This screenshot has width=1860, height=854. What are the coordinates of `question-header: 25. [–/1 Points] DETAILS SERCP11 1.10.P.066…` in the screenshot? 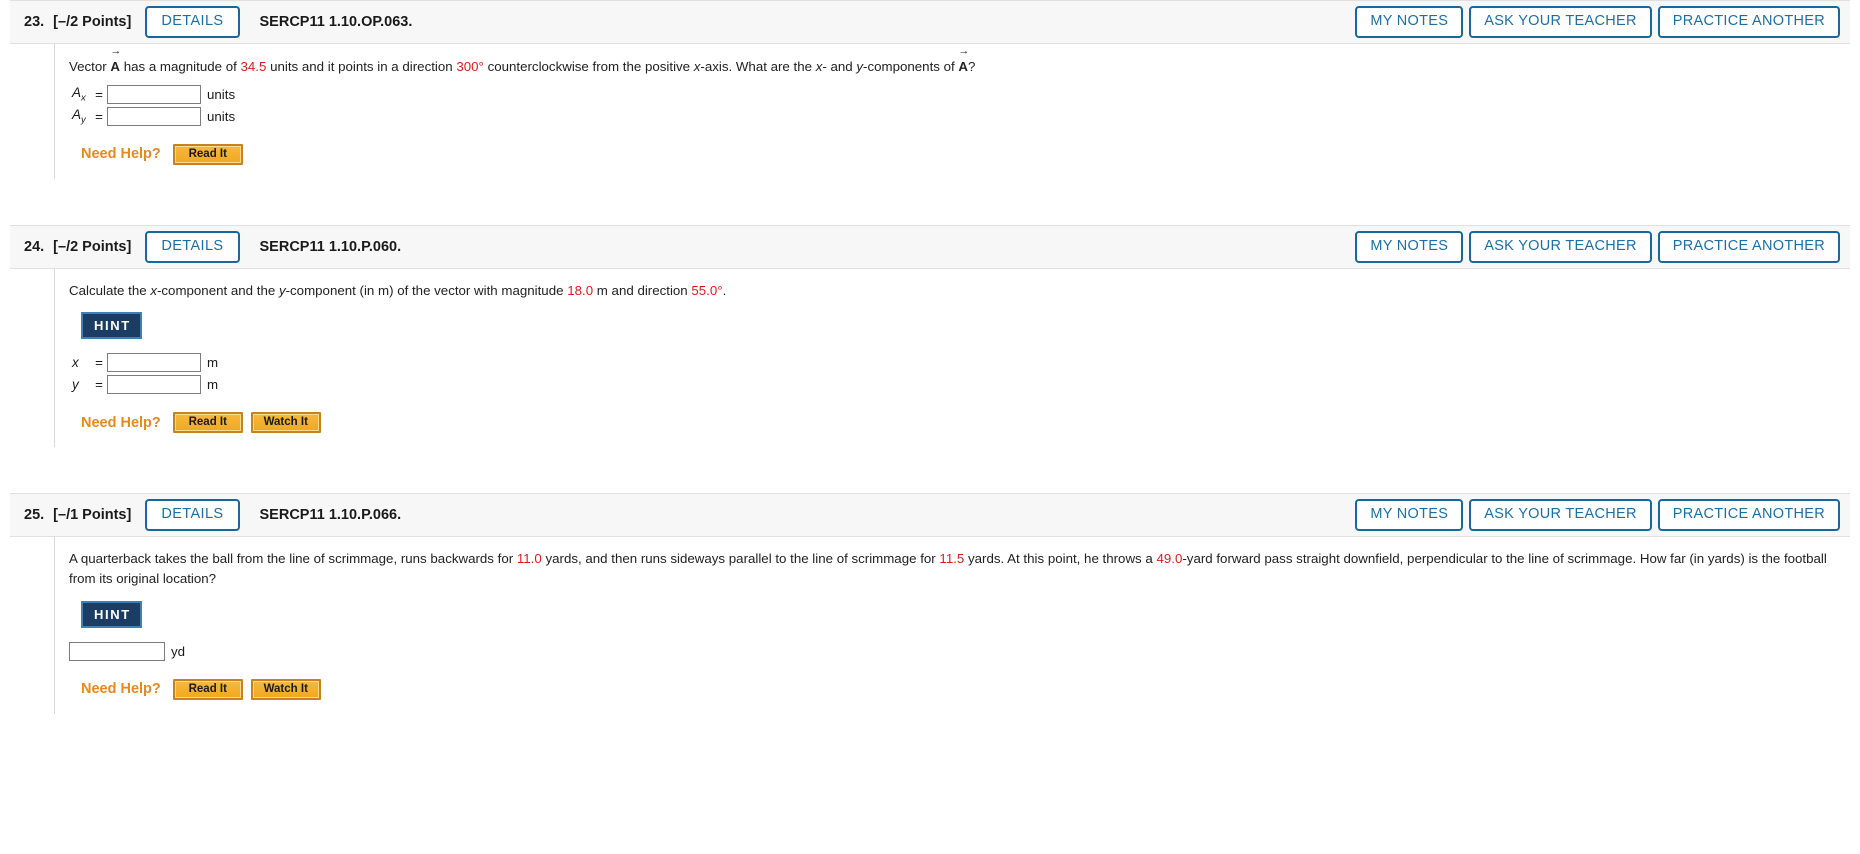 It's located at (930, 515).